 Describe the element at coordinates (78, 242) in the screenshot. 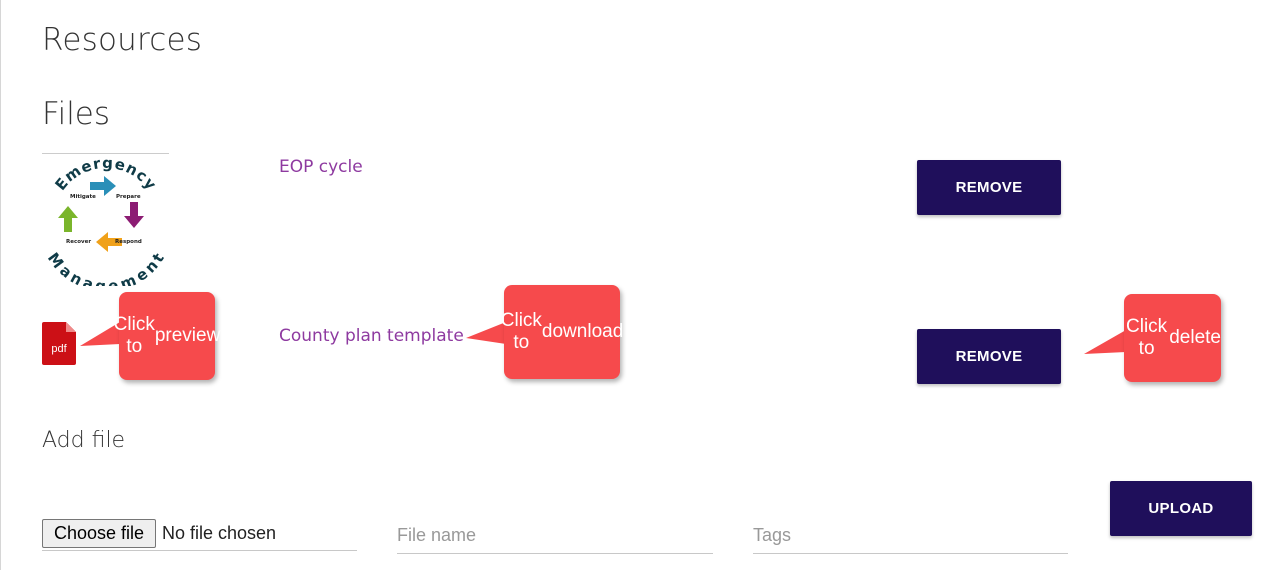

I see `stage-recover: Recover` at that location.